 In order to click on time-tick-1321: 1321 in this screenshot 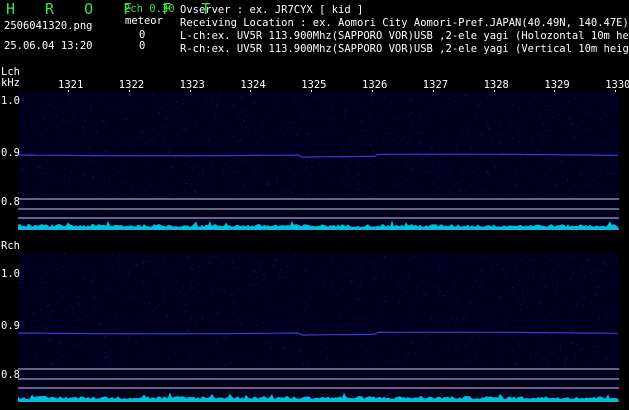, I will do `click(71, 85)`.